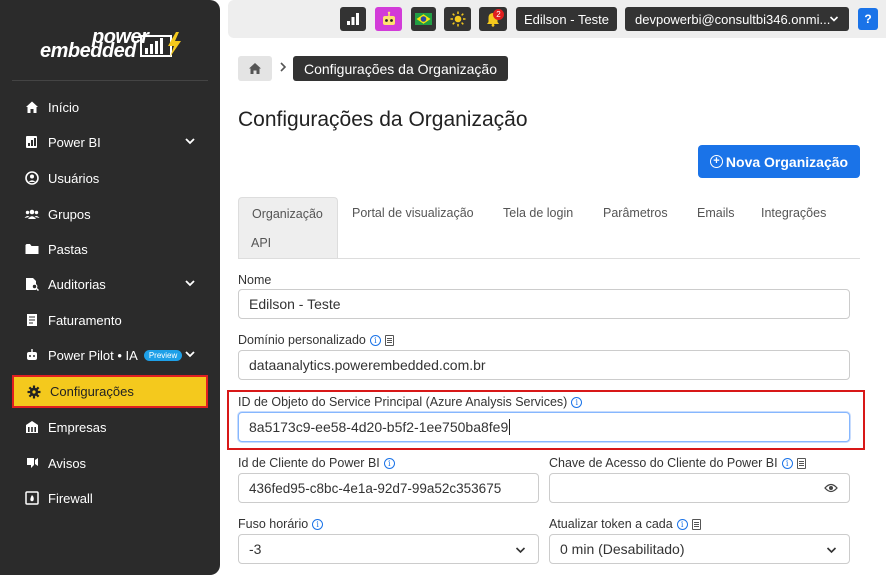  Describe the element at coordinates (401, 68) in the screenshot. I see `breadcrumb-current: Configurações da Organização` at that location.